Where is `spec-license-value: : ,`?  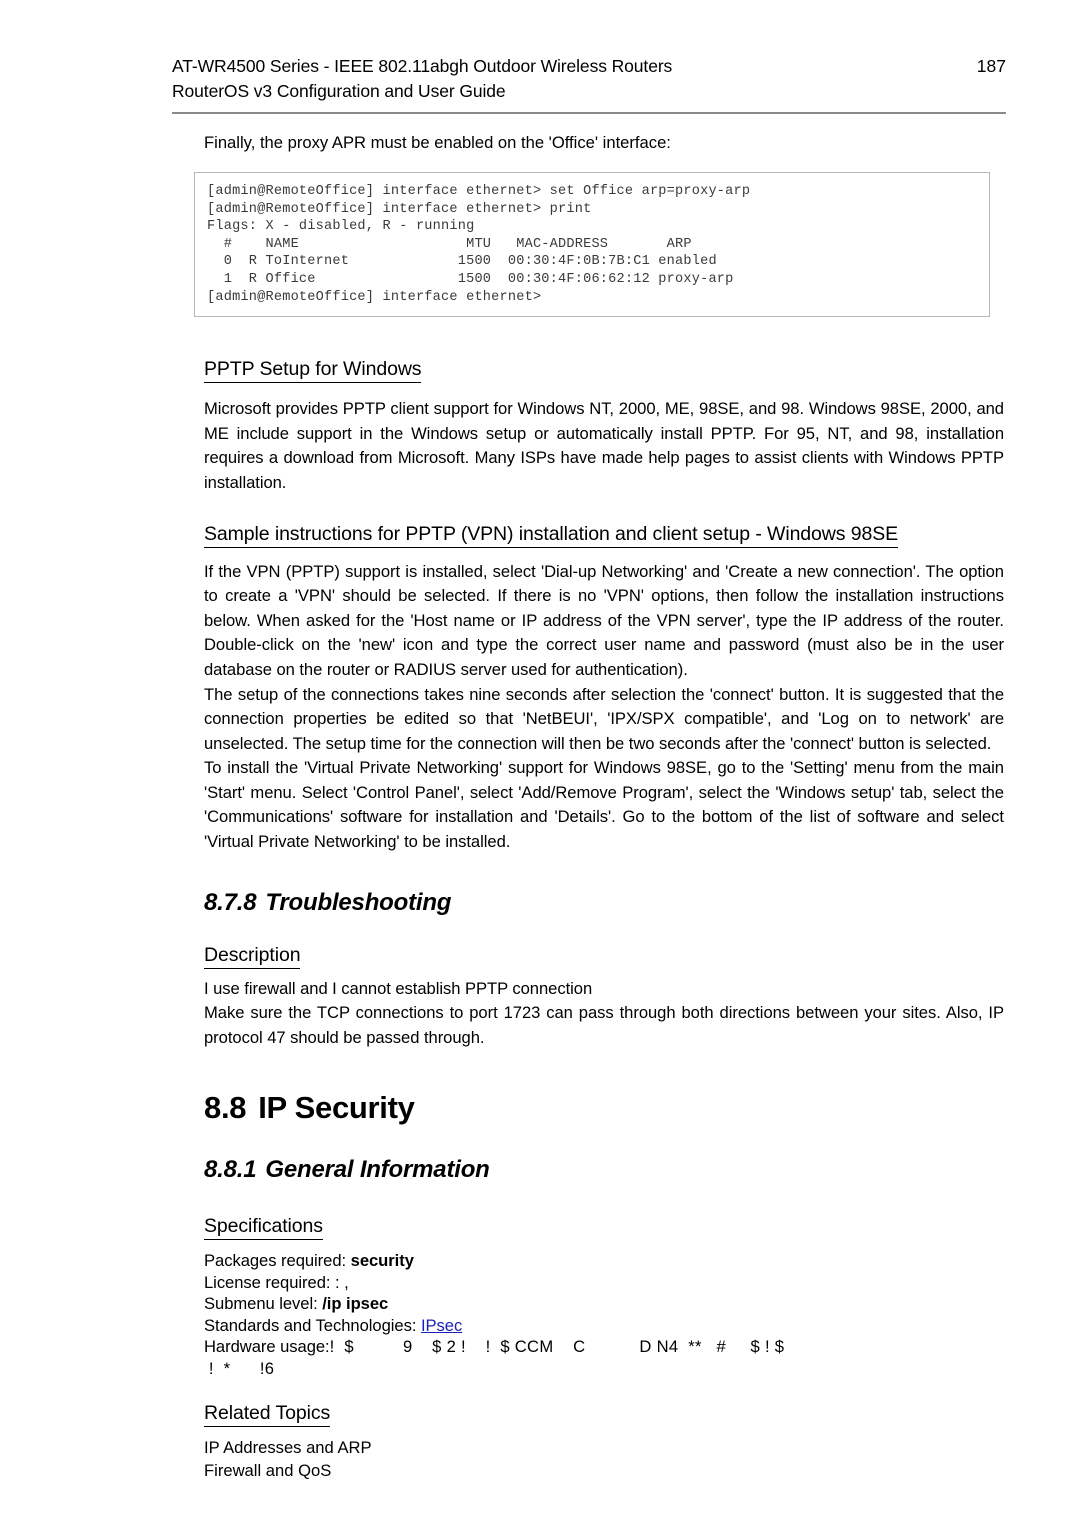
spec-license-value: : , is located at coordinates (342, 1282).